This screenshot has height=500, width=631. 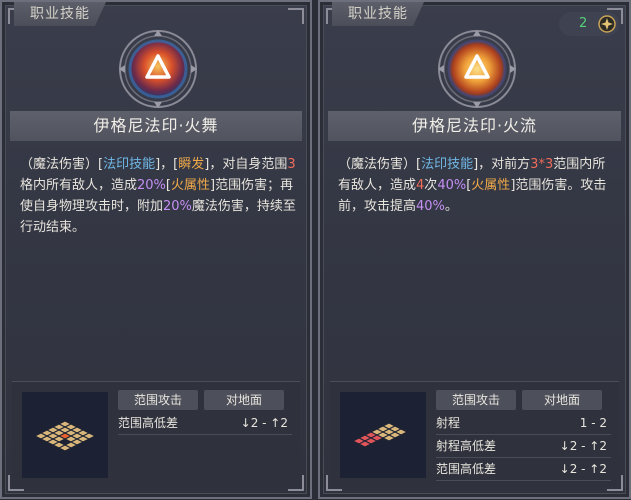 What do you see at coordinates (177, 206) in the screenshot?
I see `bonus-percent: 20%` at bounding box center [177, 206].